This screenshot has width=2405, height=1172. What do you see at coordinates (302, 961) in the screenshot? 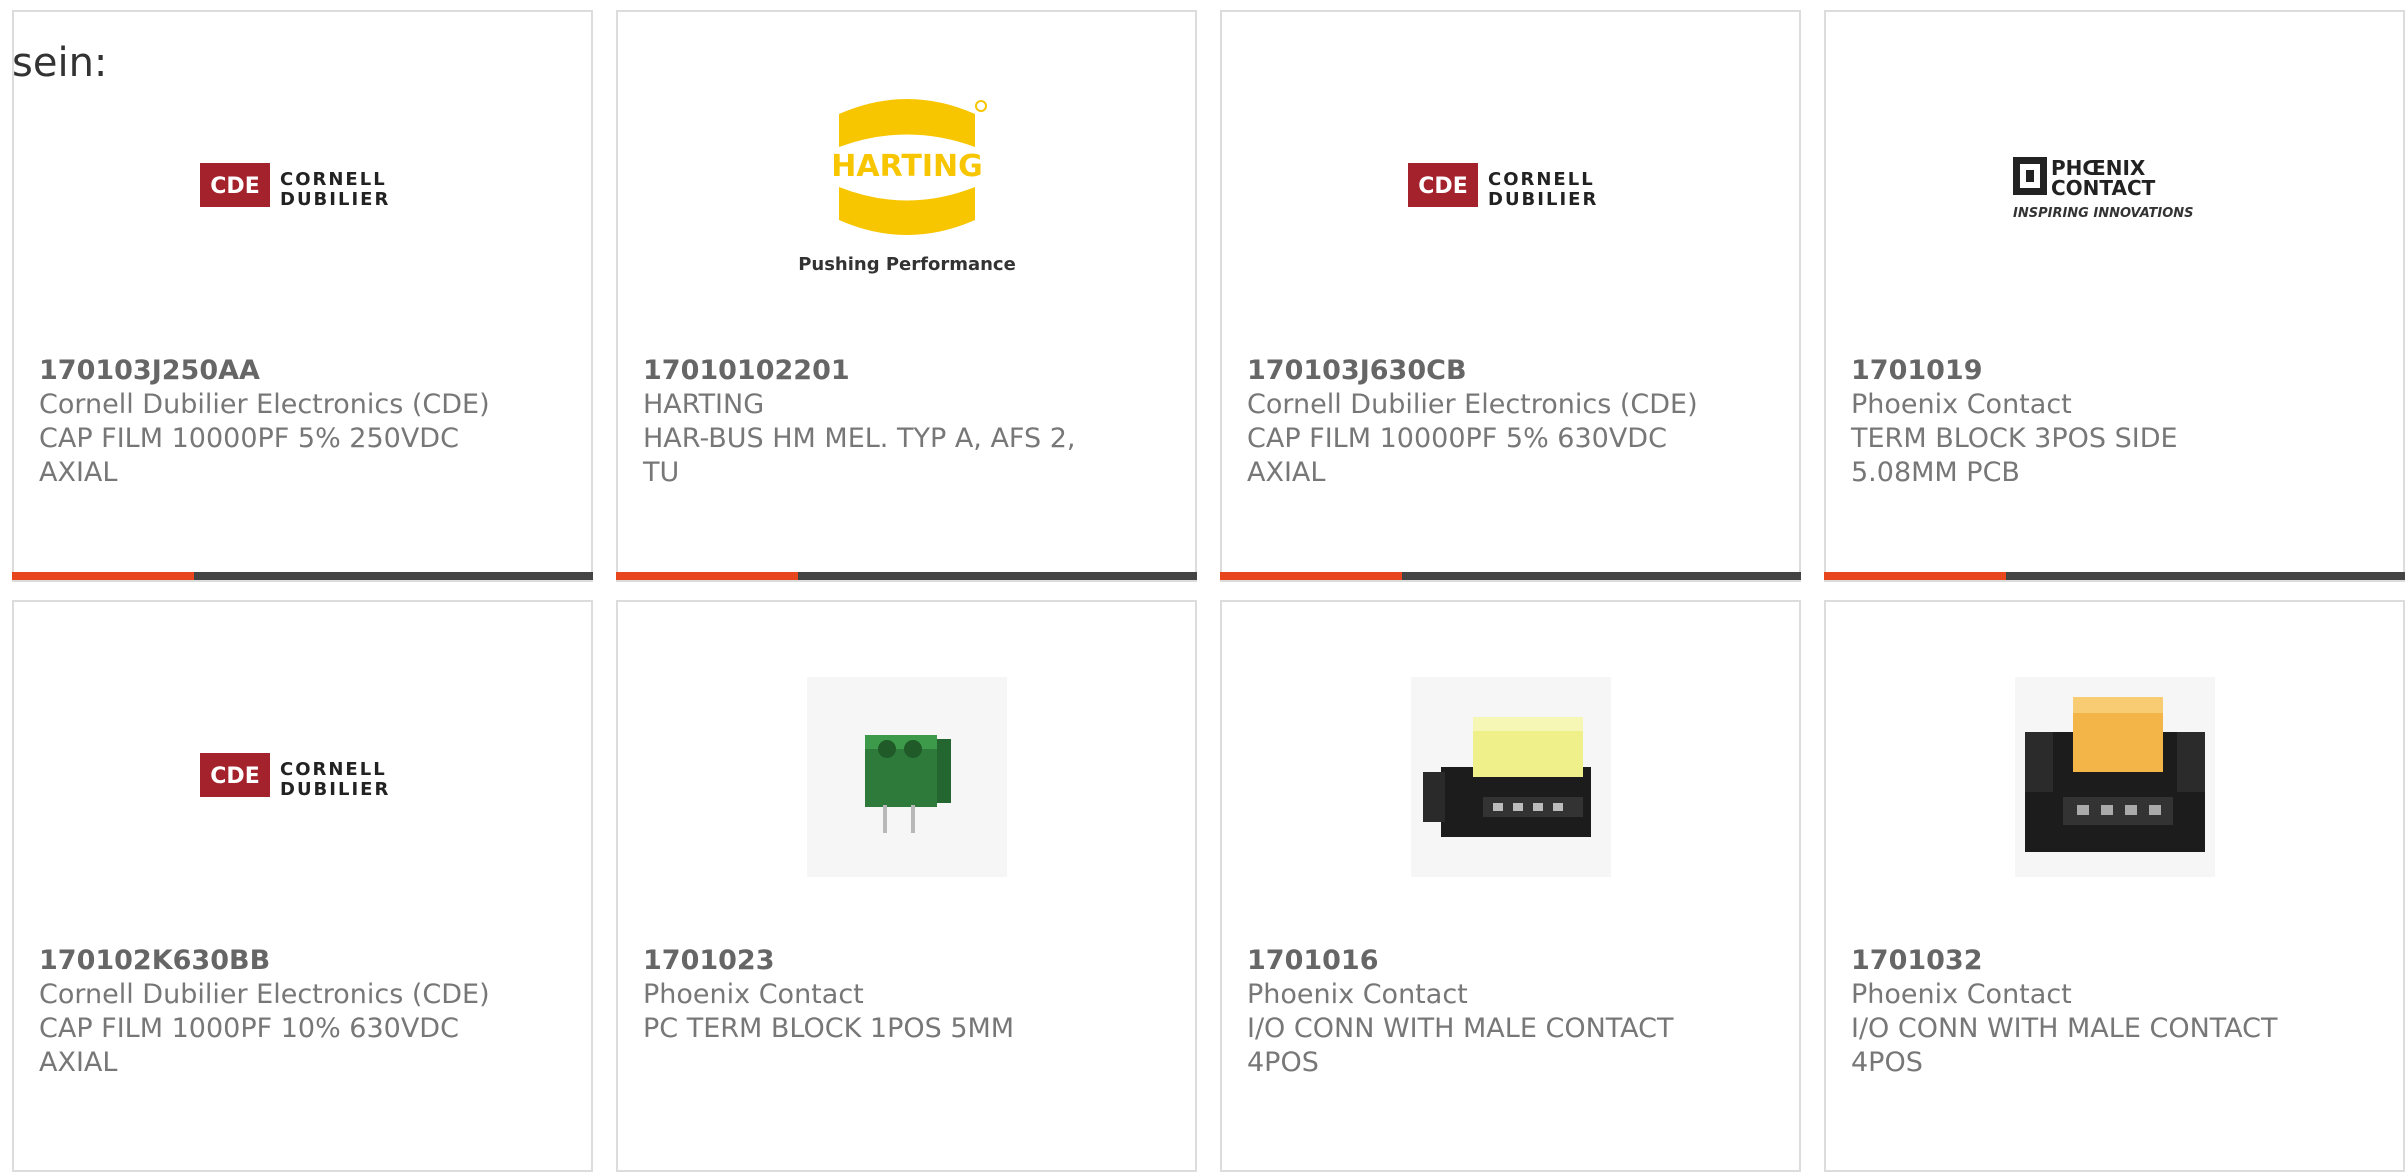
I see `part-number: 170102K630BB` at bounding box center [302, 961].